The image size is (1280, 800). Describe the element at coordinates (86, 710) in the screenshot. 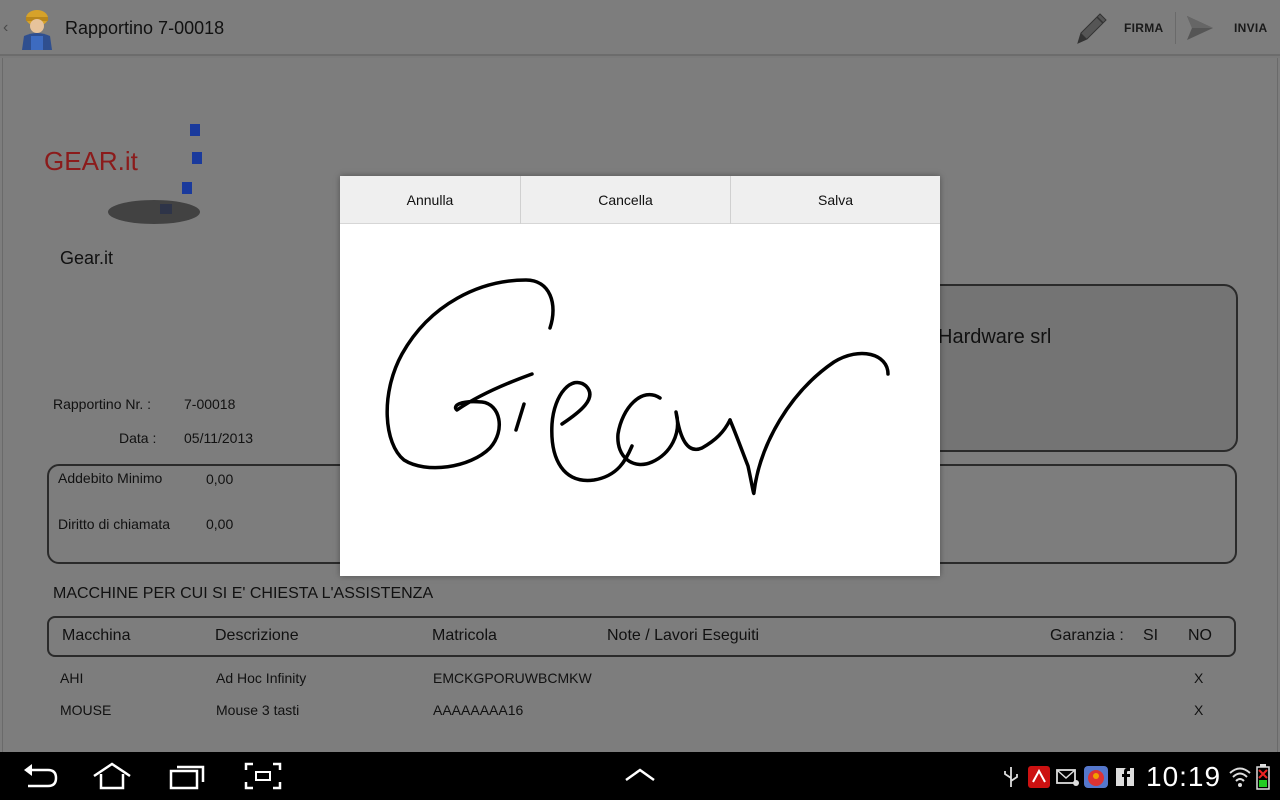

I see `row2-macchina: MOUSE` at that location.